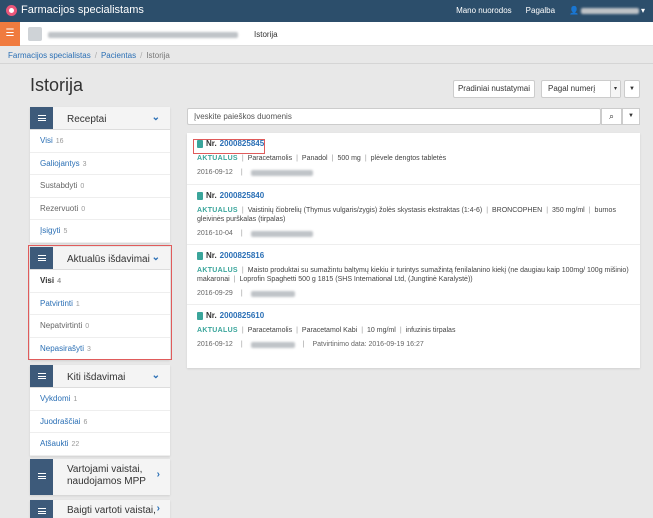  What do you see at coordinates (57, 85) in the screenshot?
I see `page-title: Istorija` at bounding box center [57, 85].